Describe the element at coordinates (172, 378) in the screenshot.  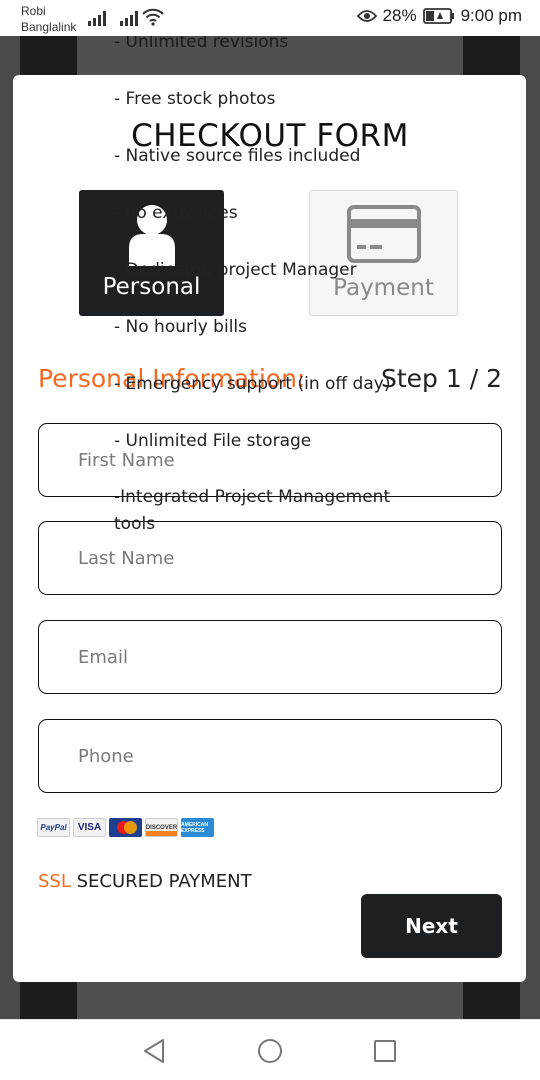
I see `section-heading: Personal Information:` at that location.